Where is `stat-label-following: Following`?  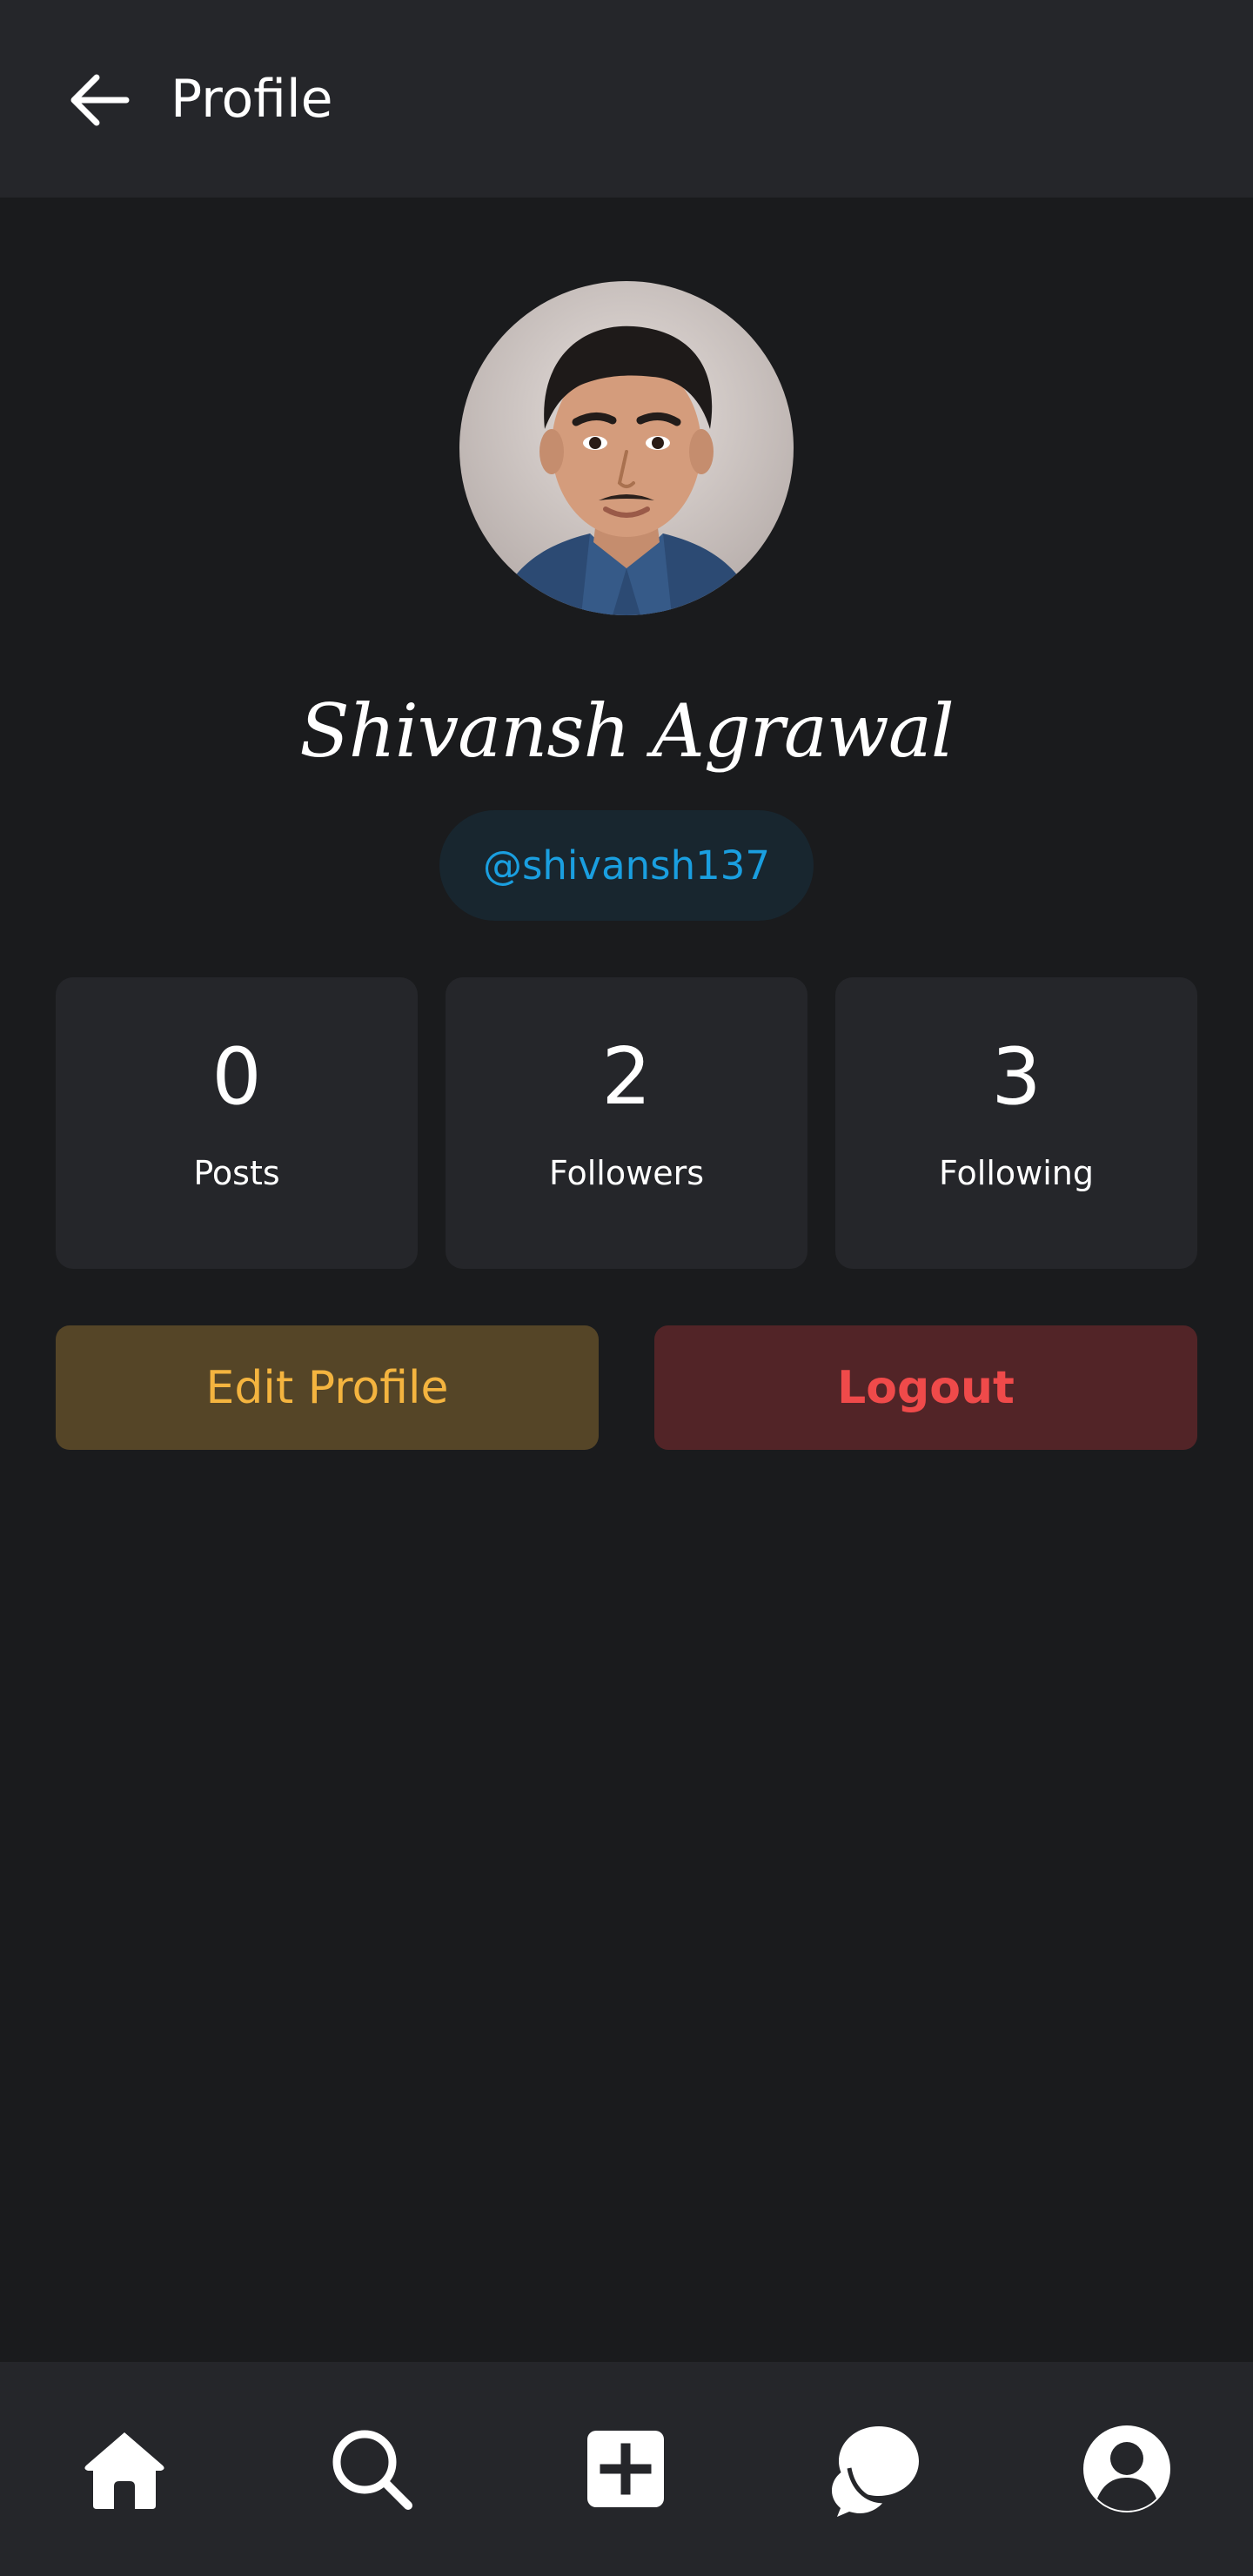
stat-label-following: Following is located at coordinates (1016, 1173).